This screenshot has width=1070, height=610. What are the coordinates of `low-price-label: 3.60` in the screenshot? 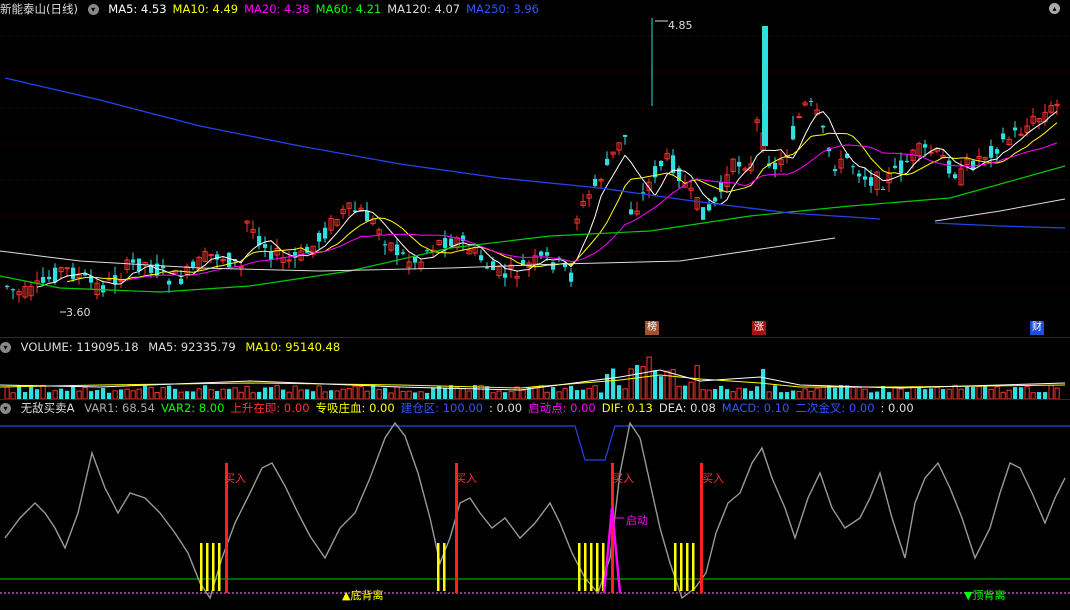 It's located at (78, 312).